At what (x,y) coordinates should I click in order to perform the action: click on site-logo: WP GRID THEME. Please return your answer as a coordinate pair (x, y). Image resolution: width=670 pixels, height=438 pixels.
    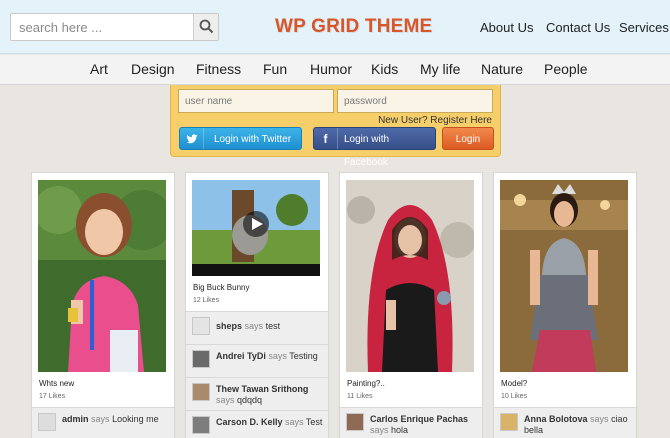
    Looking at the image, I should click on (353, 27).